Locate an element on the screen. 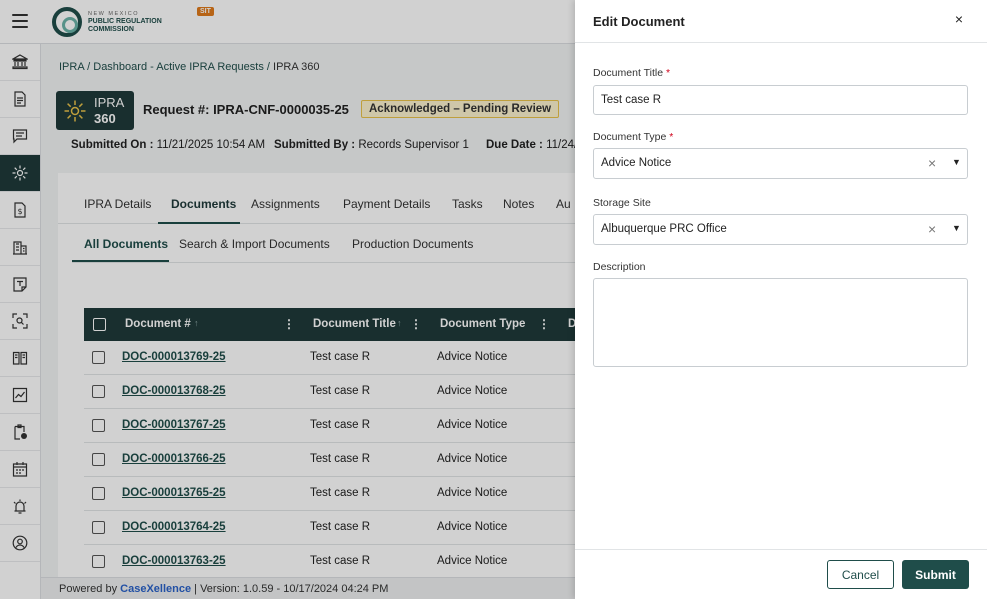 This screenshot has width=987, height=599. storage-site-label: Storage Site is located at coordinates (622, 203).